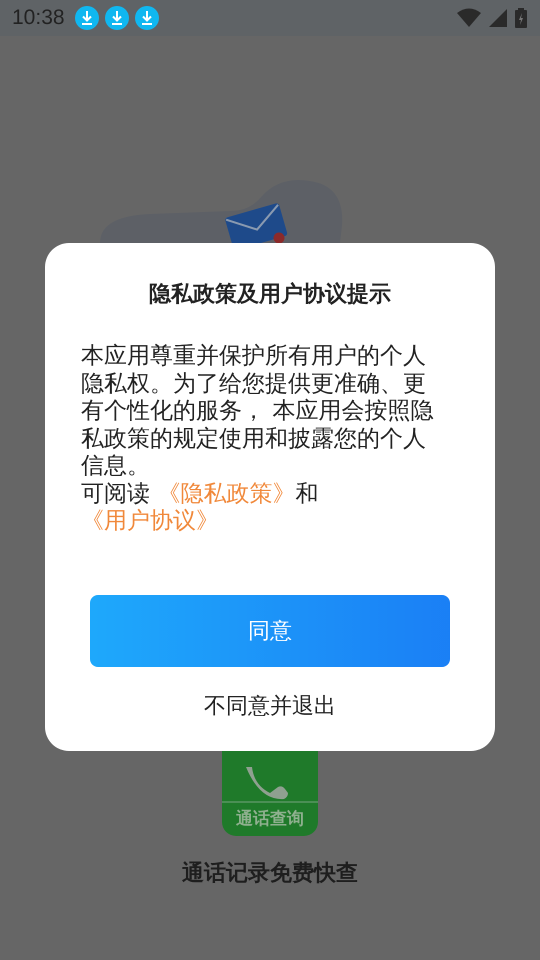  What do you see at coordinates (270, 874) in the screenshot?
I see `app-name: 通话记录免费快查` at bounding box center [270, 874].